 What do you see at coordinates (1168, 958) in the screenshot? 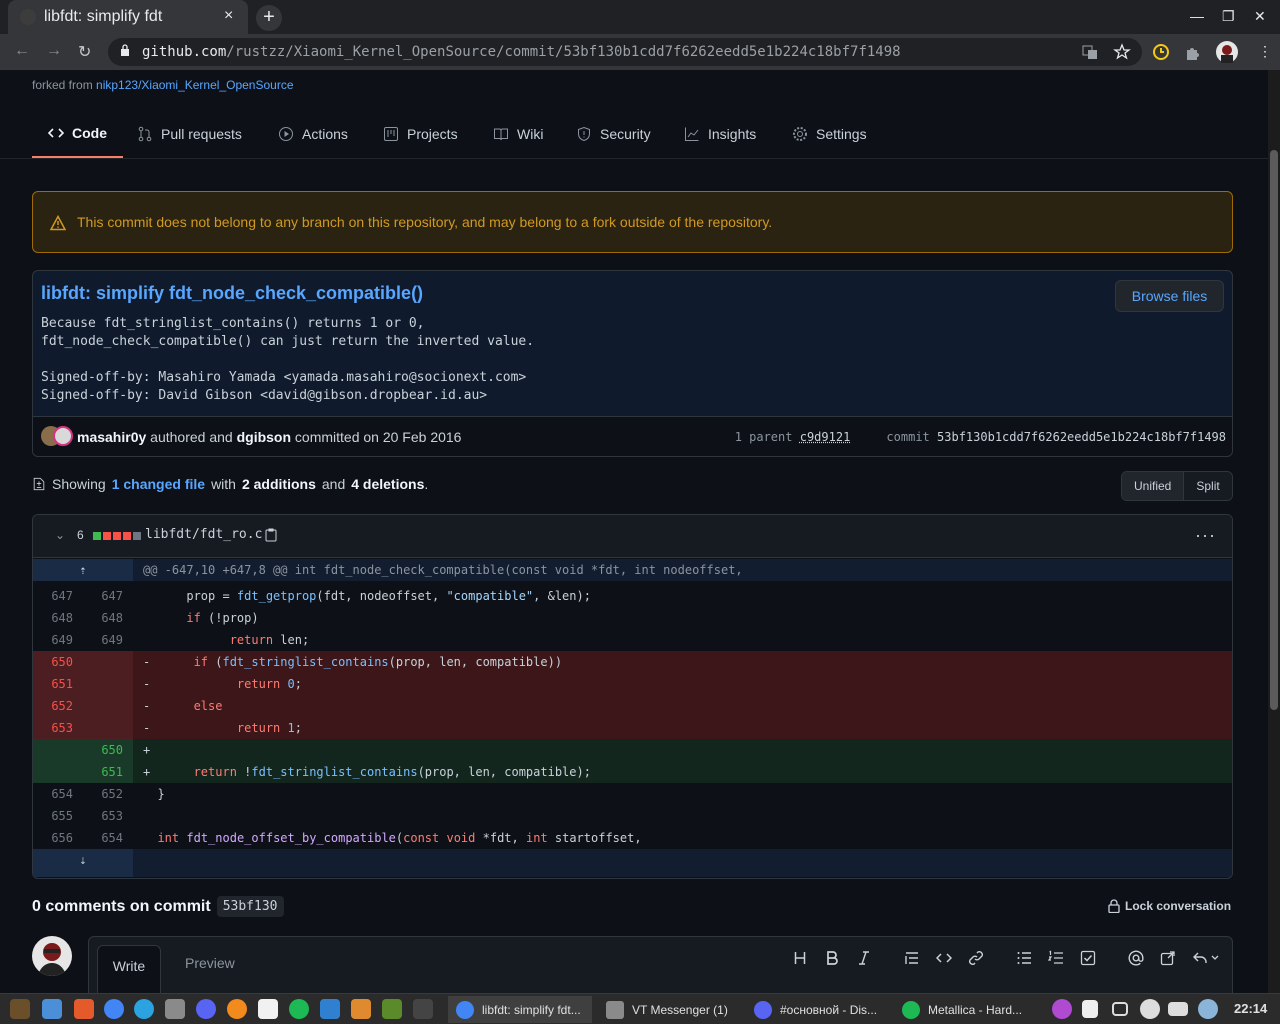
I see `cross-reference-icon` at bounding box center [1168, 958].